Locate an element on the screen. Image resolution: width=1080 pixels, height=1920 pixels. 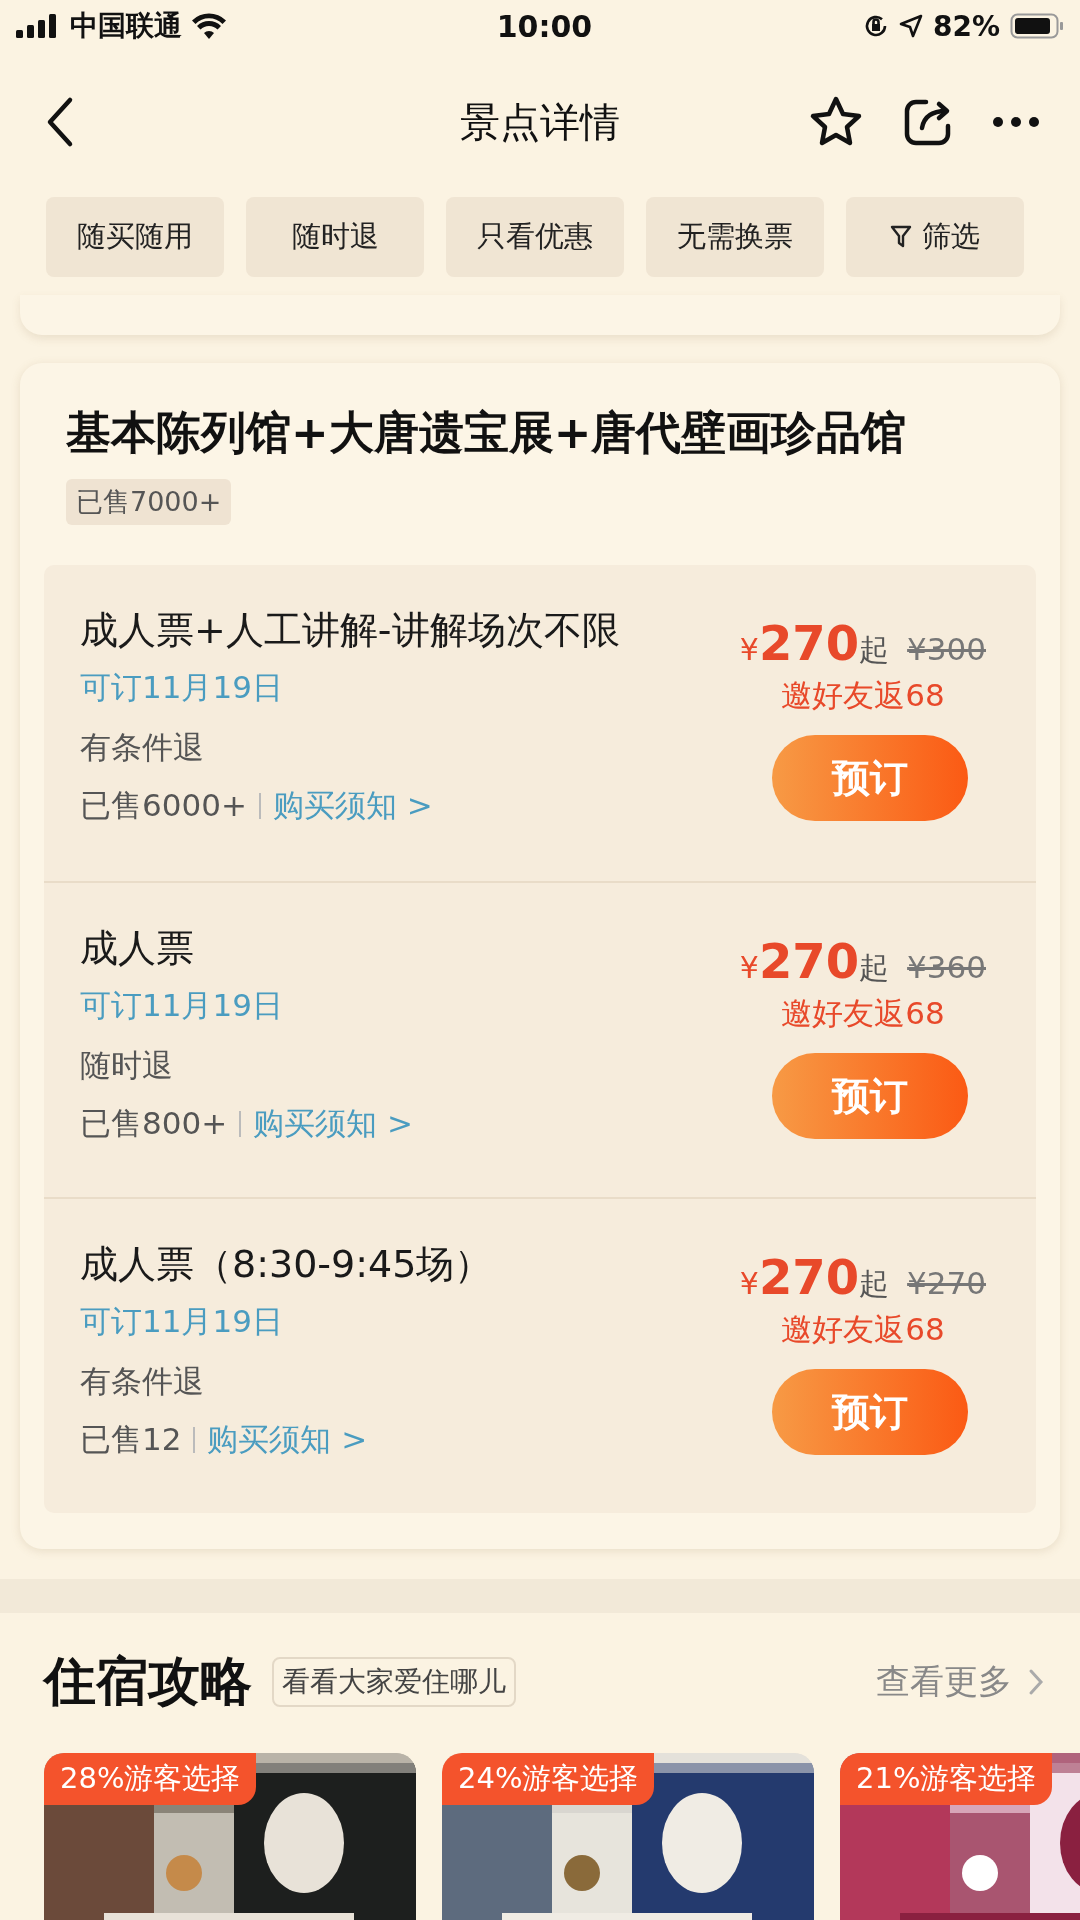
choice-badge: 24%游客选择 is located at coordinates (548, 1779).